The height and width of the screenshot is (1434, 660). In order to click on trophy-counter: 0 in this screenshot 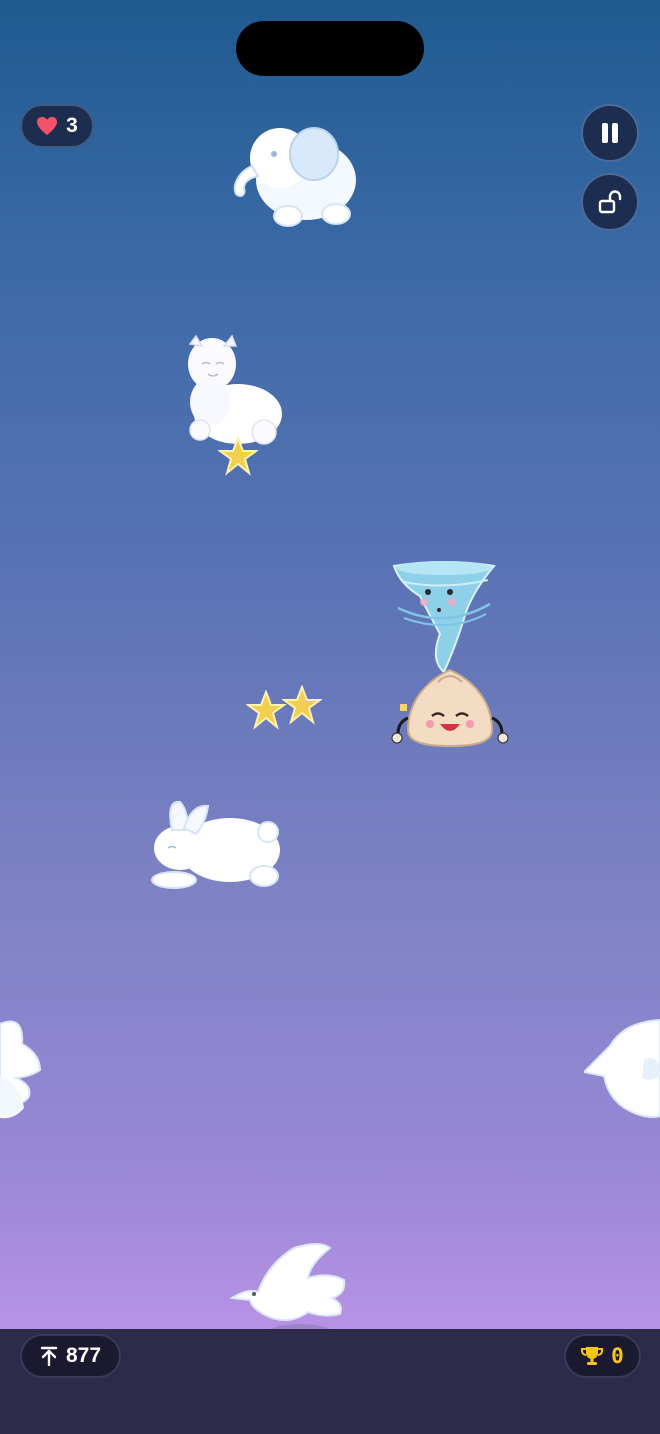, I will do `click(602, 1356)`.